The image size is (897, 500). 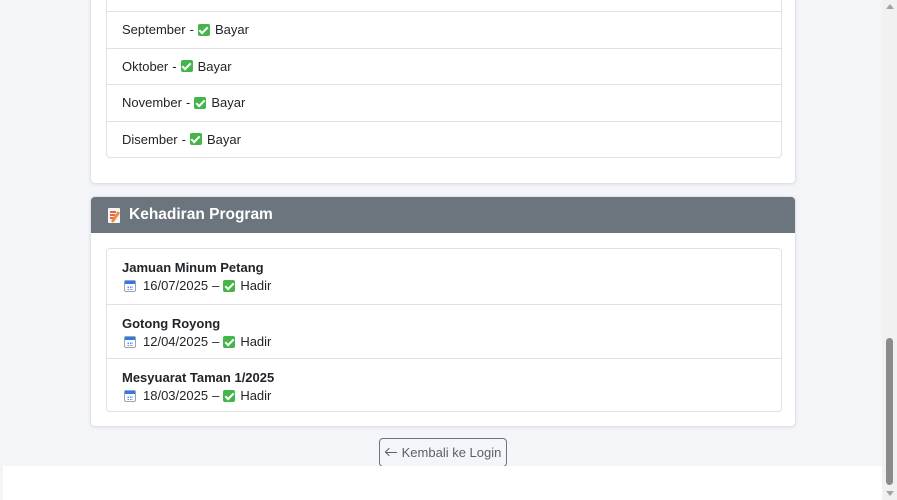 What do you see at coordinates (889, 411) in the screenshot?
I see `scrollbar-thumb` at bounding box center [889, 411].